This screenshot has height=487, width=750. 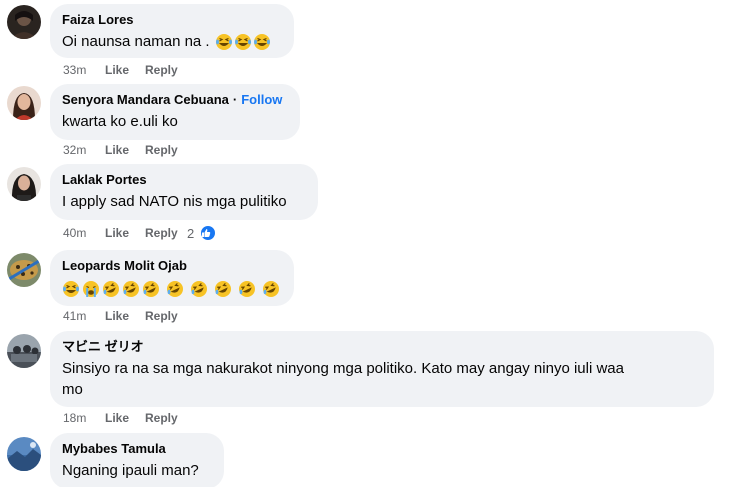 I want to click on thumbs-up-reaction-icon, so click(x=207, y=233).